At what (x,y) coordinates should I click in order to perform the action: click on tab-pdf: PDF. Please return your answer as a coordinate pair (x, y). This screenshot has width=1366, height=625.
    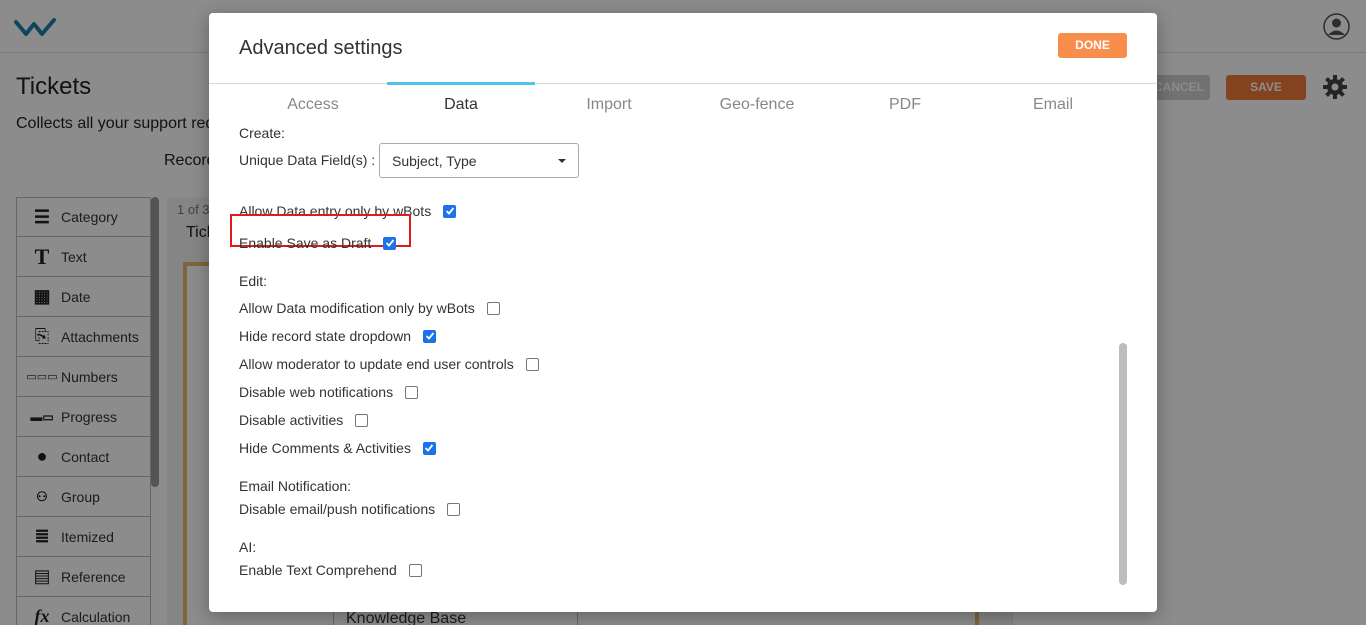
    Looking at the image, I should click on (905, 104).